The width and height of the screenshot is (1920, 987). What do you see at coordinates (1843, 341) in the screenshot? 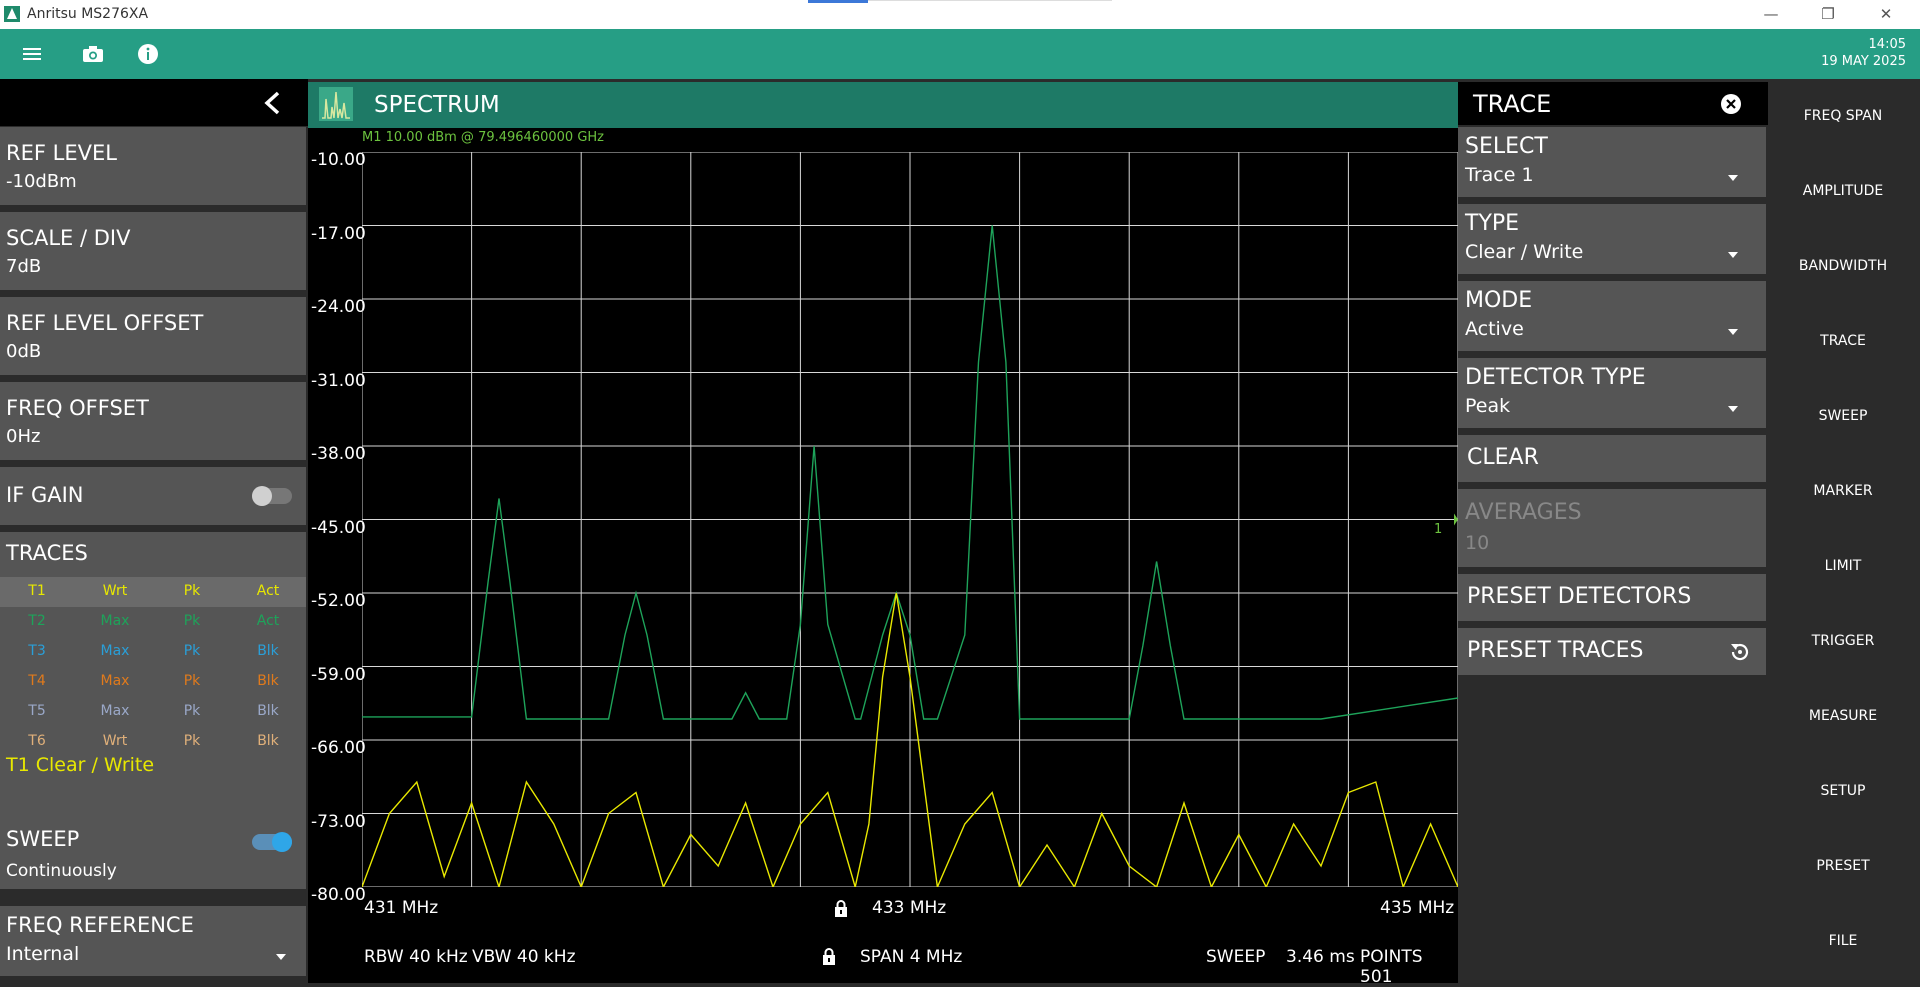
I see `menu-trace: TRACE` at bounding box center [1843, 341].